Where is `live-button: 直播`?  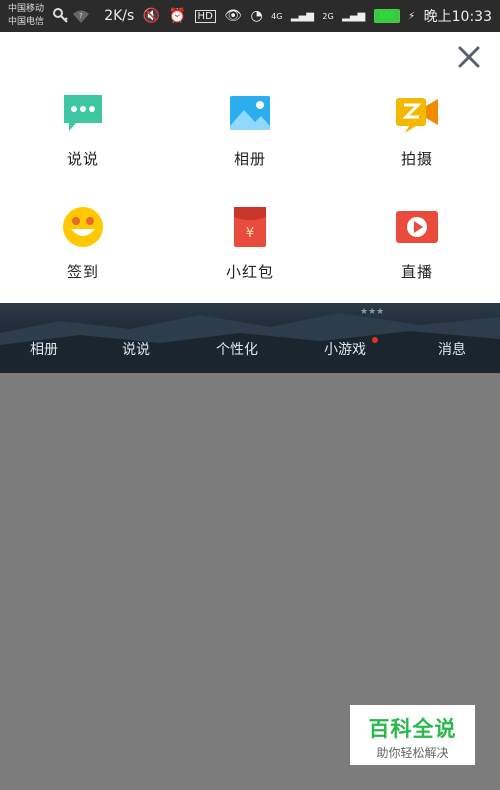 live-button: 直播 is located at coordinates (417, 243).